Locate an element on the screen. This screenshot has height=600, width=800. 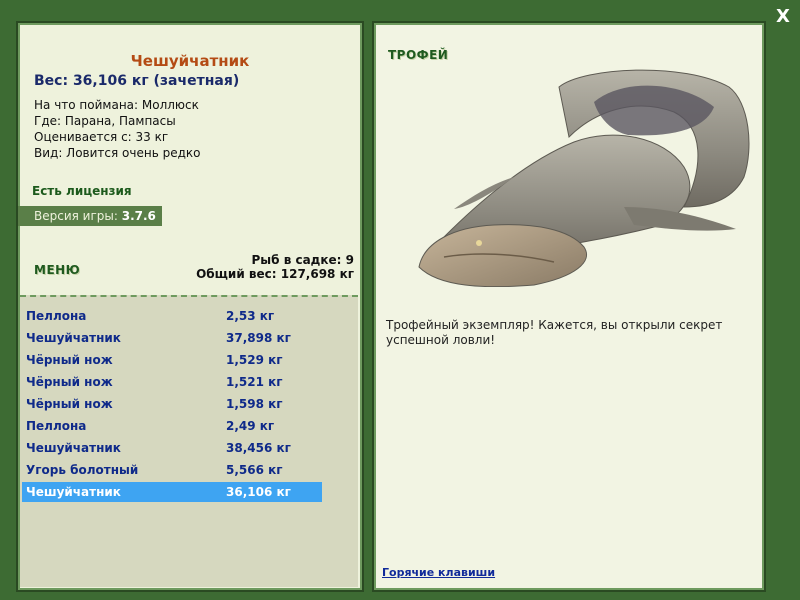
catch-name: Угорь болотный is located at coordinates (82, 470).